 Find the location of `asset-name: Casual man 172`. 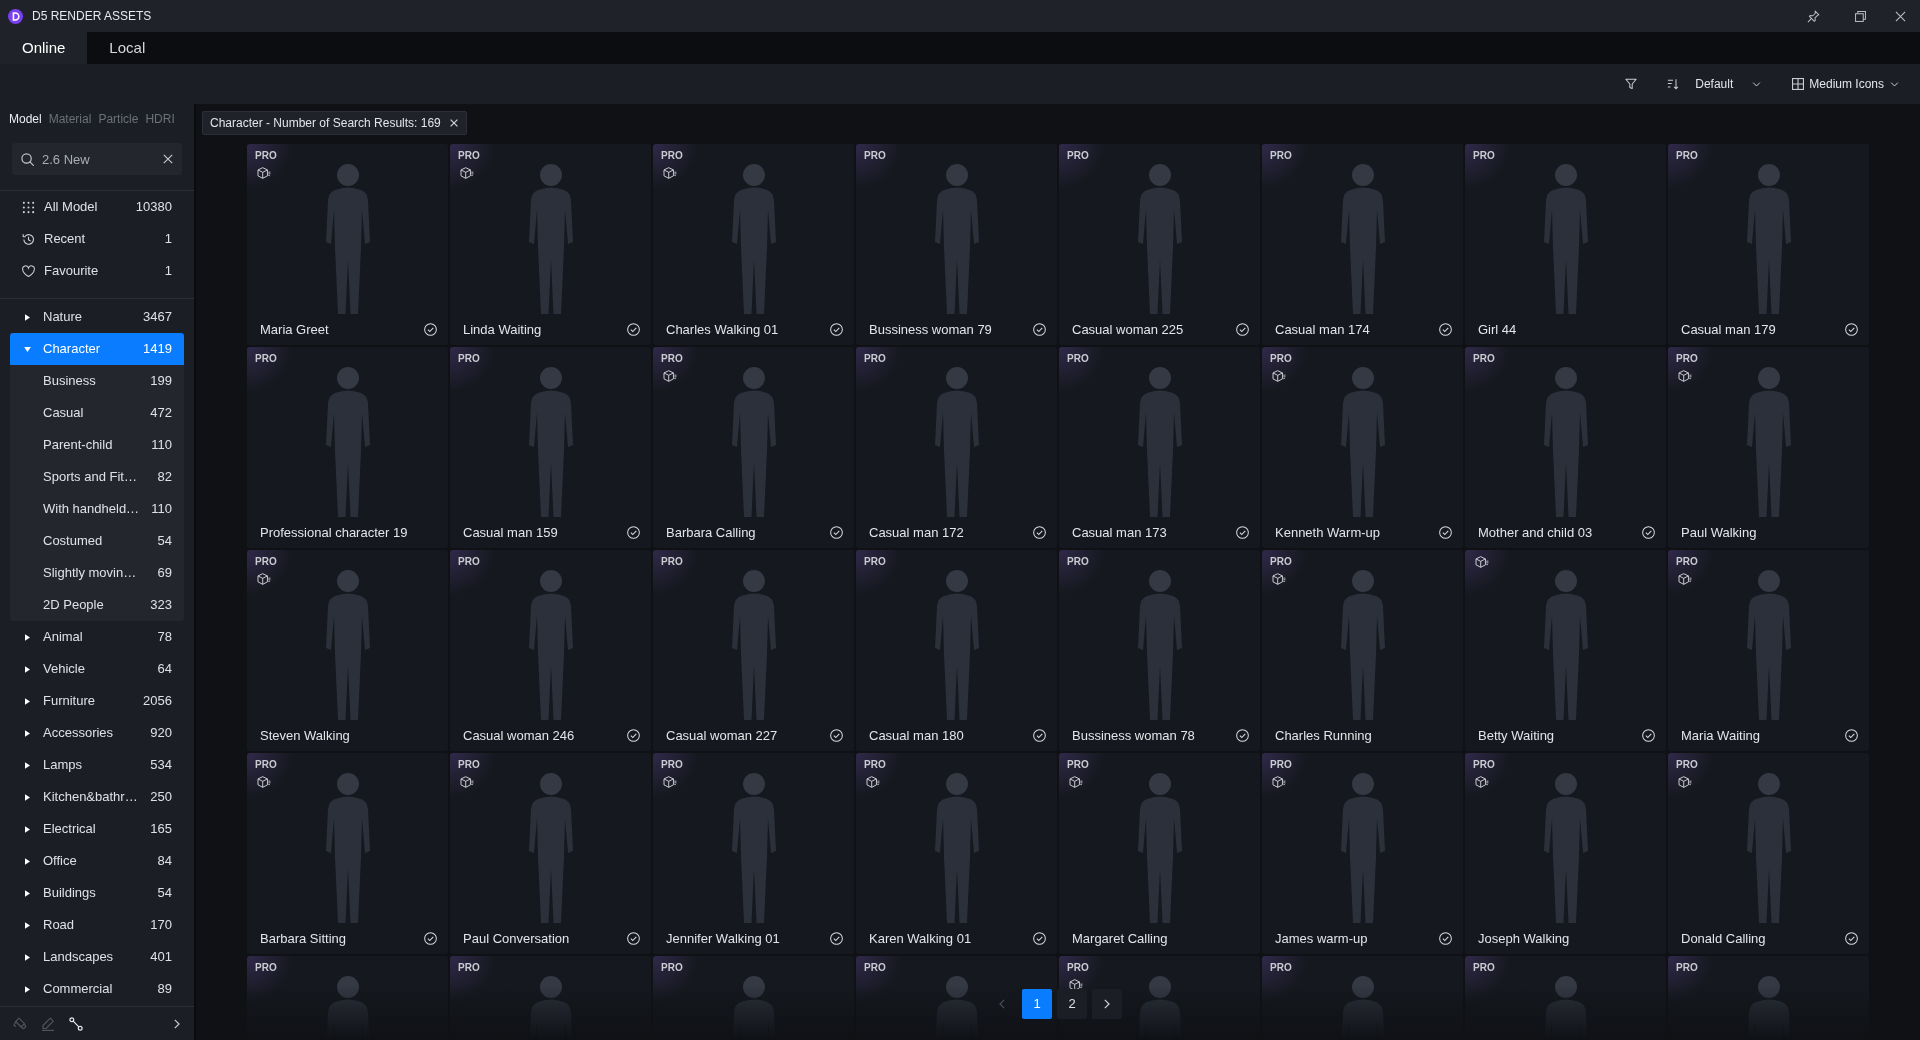

asset-name: Casual man 172 is located at coordinates (916, 532).